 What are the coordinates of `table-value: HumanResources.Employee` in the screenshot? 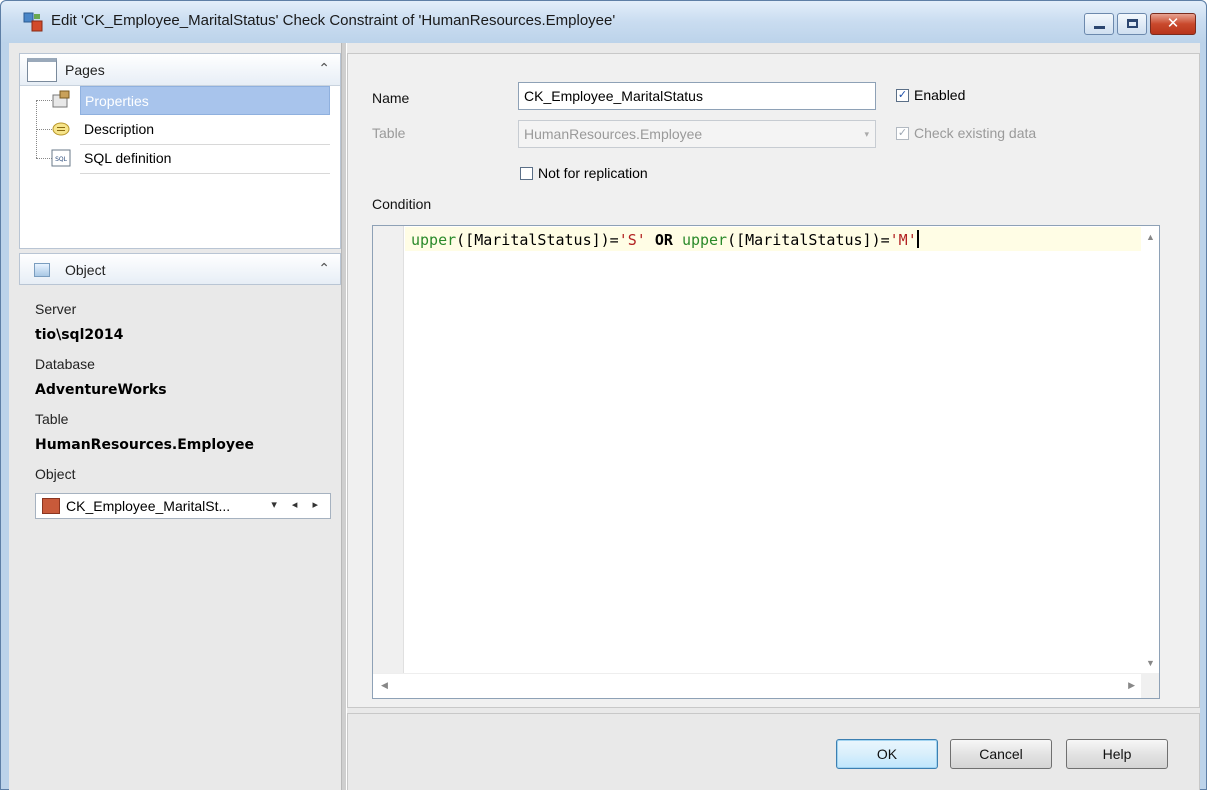 It's located at (144, 445).